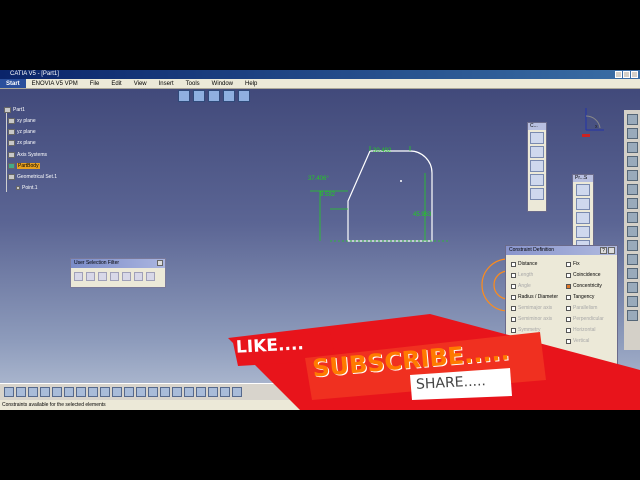 The image size is (640, 480). What do you see at coordinates (193, 83) in the screenshot?
I see `menu-tools: Tools` at bounding box center [193, 83].